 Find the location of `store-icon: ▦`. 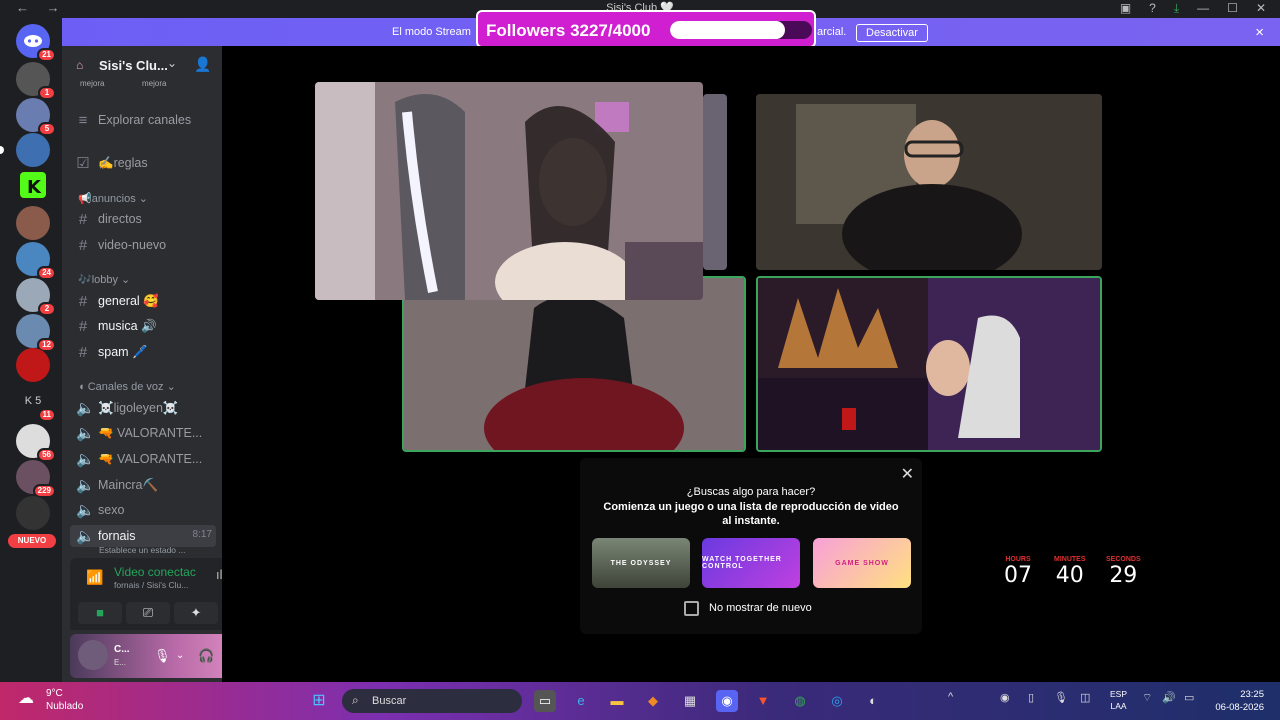

store-icon: ▦ is located at coordinates (690, 701).